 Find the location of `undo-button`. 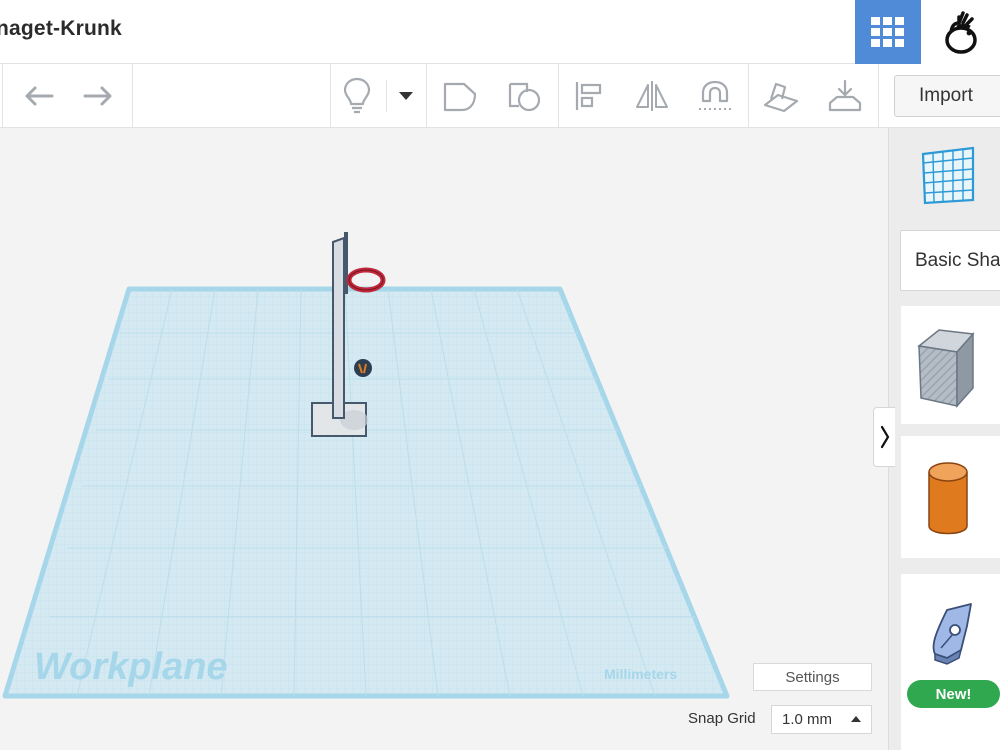

undo-button is located at coordinates (38, 96).